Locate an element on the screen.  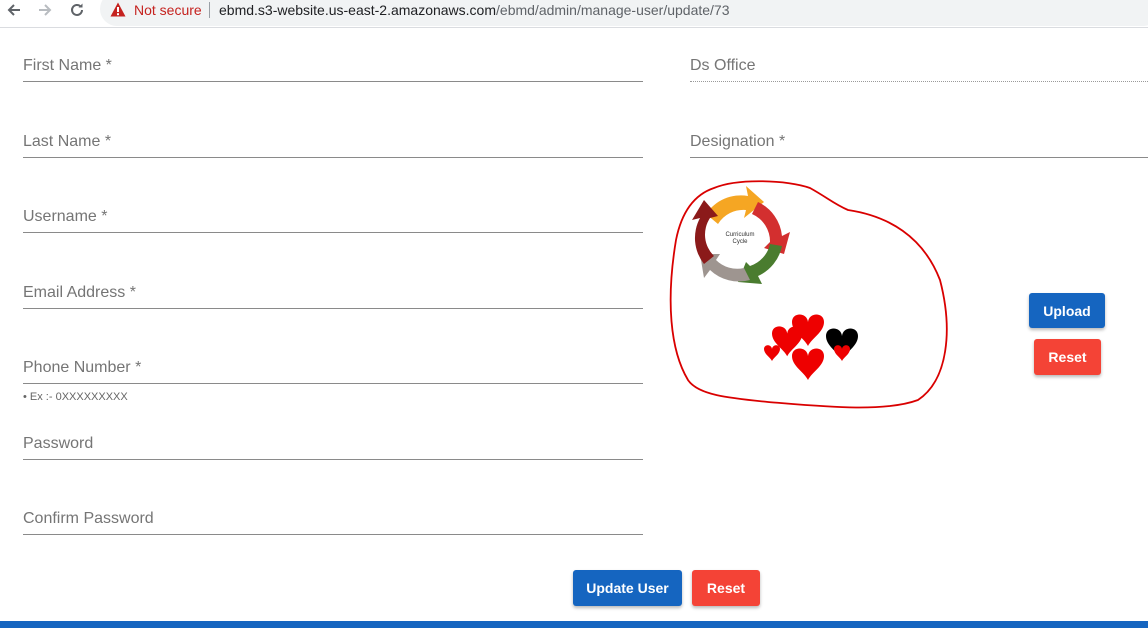
image-preview-drawing: Curriculum Cycle is located at coordinates (808, 294).